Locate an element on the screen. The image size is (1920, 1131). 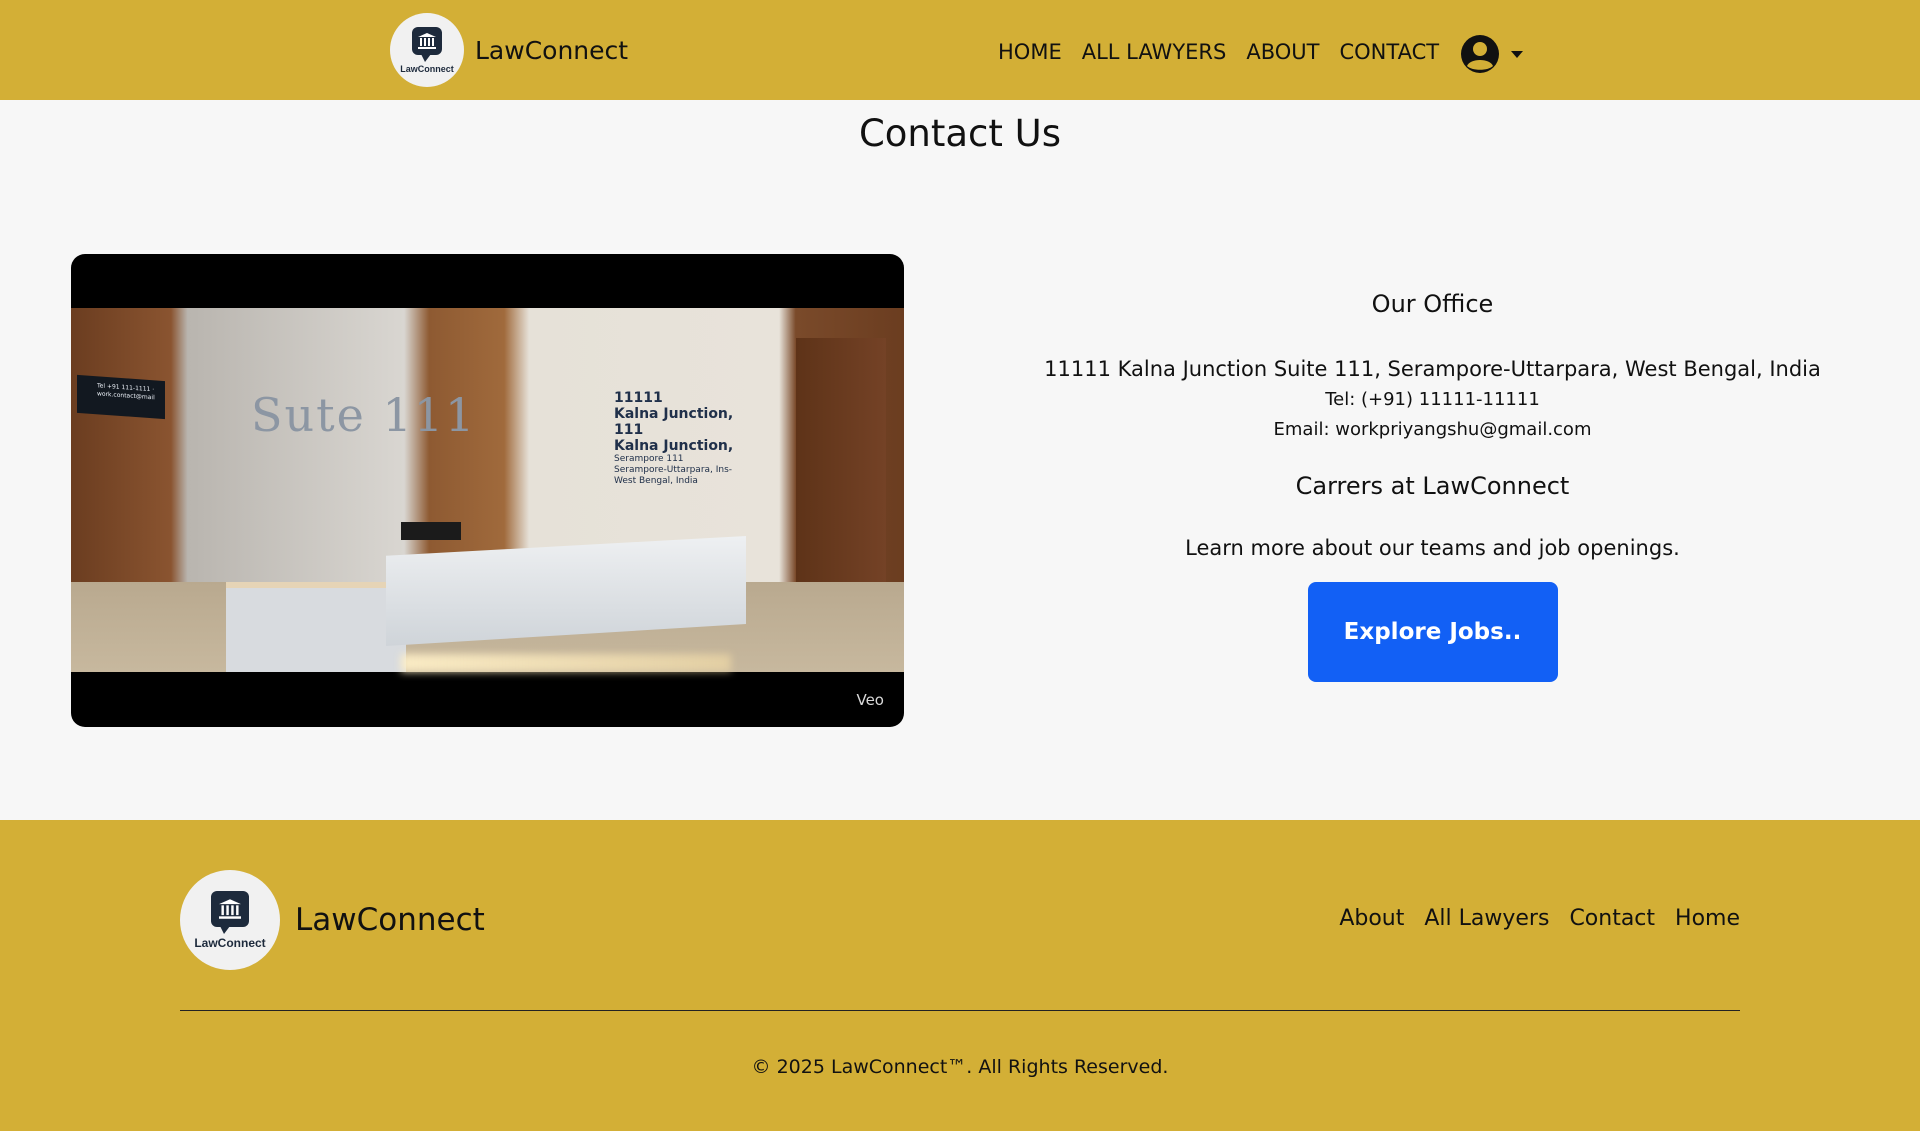
wall-address-line: Kalna Junction, is located at coordinates (674, 446).